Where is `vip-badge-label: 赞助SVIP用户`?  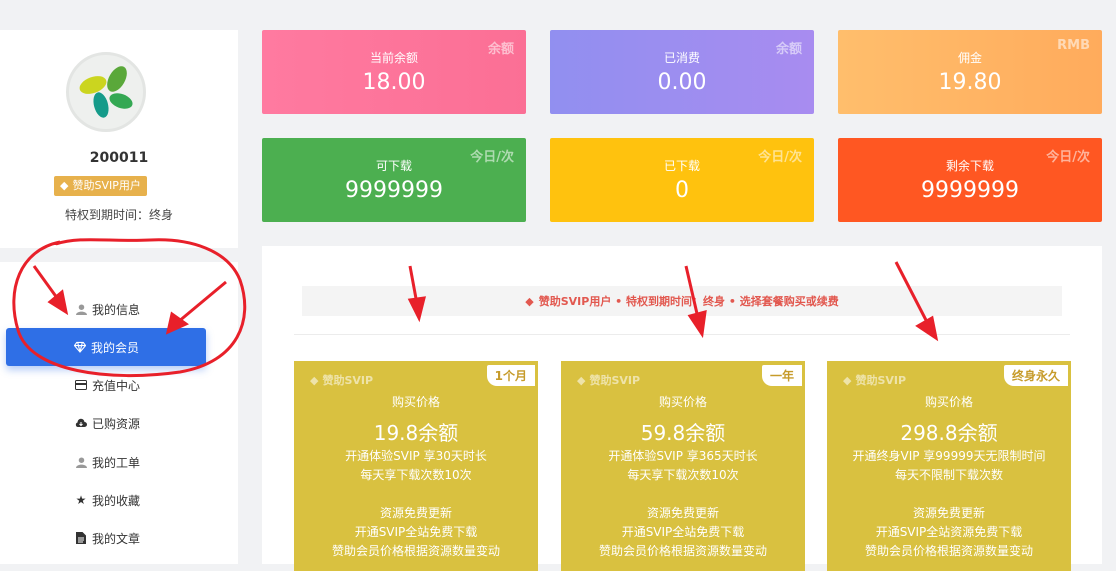
vip-badge-label: 赞助SVIP用户 is located at coordinates (106, 185).